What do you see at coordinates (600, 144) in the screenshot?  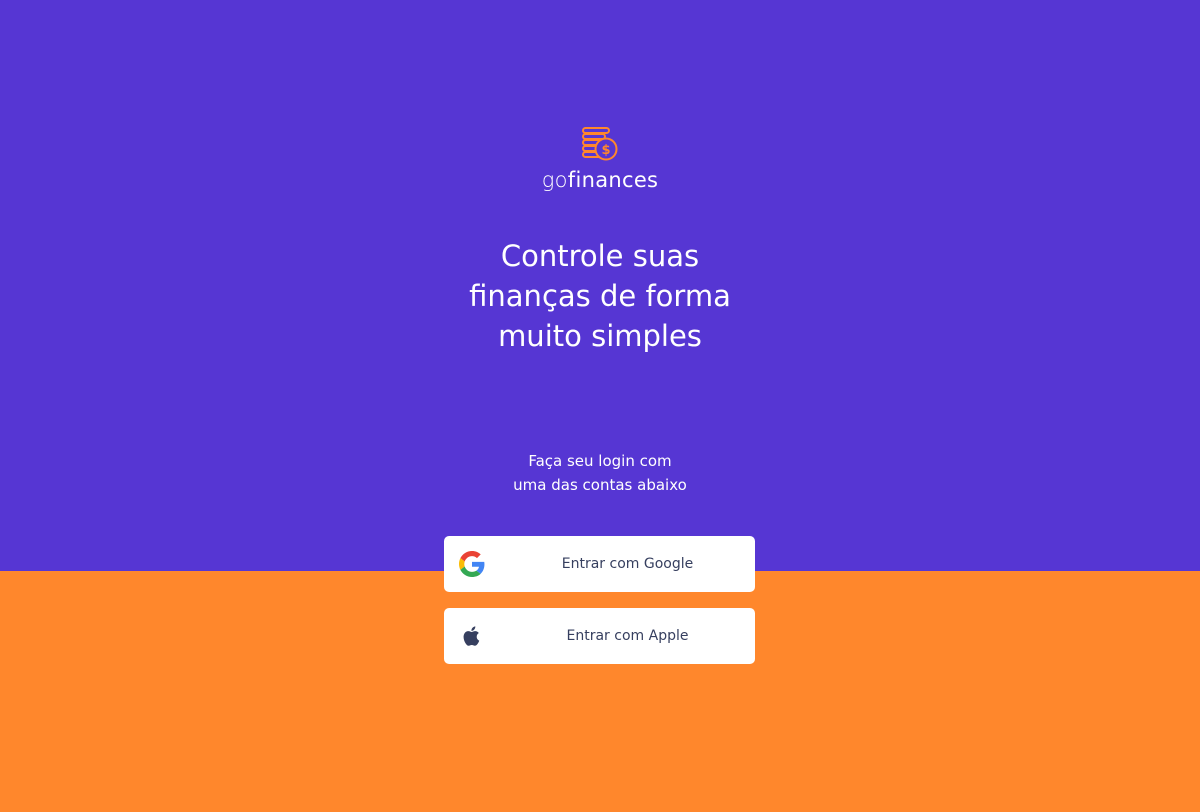 I see `coins-dollar-icon: $` at bounding box center [600, 144].